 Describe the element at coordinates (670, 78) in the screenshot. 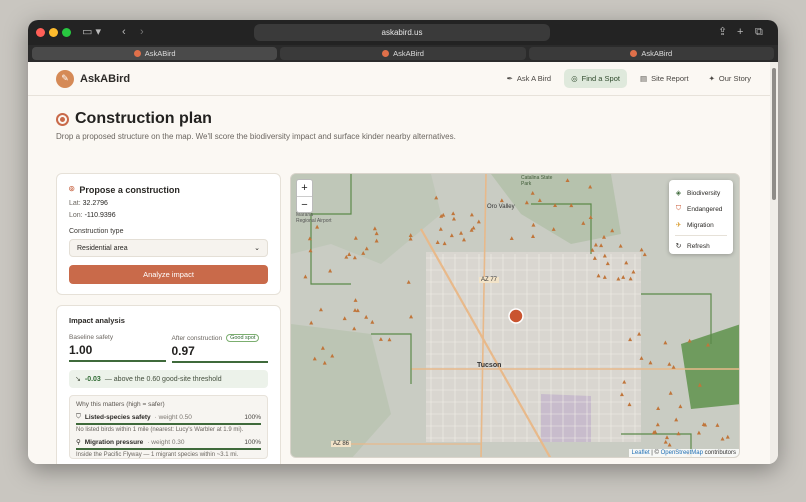

I see `nav-label: Site Report` at that location.